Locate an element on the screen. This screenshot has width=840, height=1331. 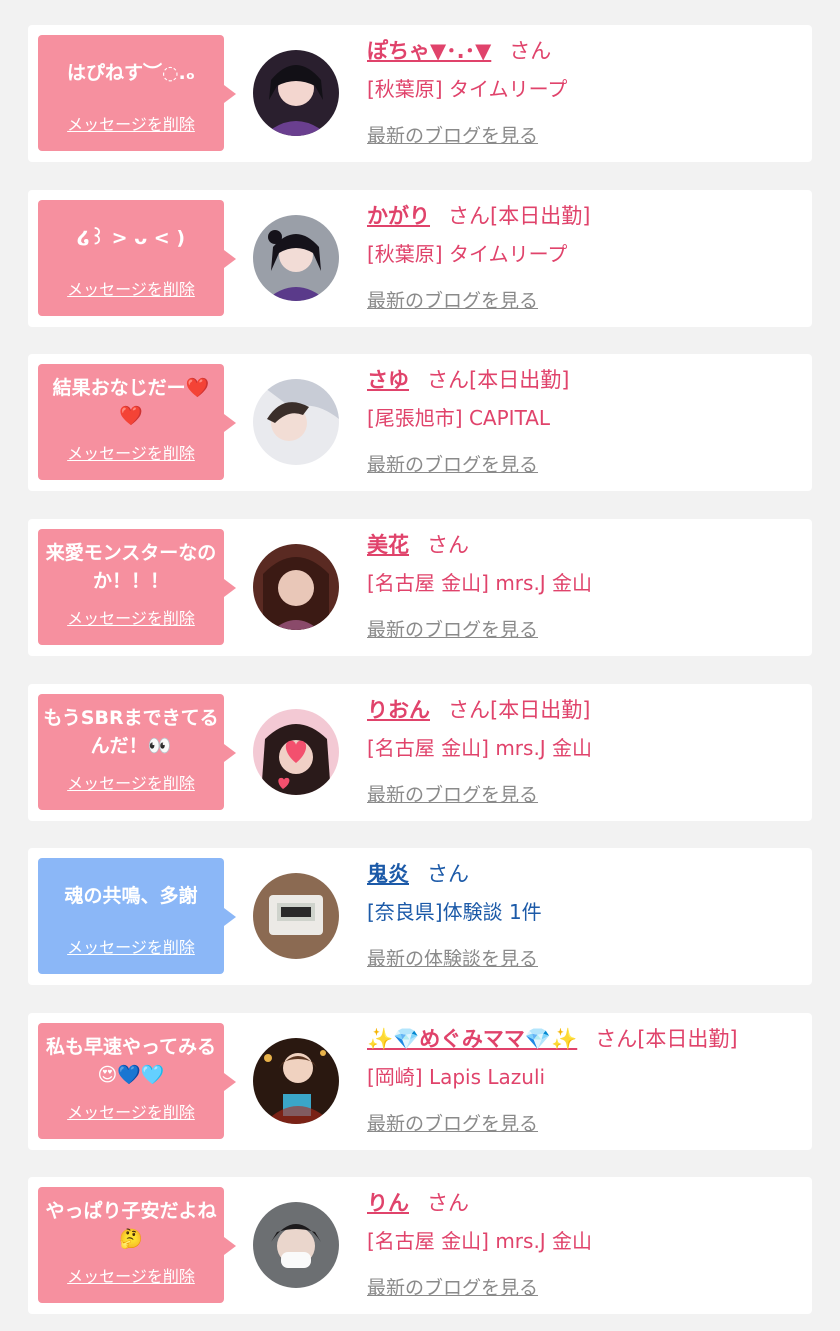
latest-review-link: 最新の体験談を見る is located at coordinates (452, 957).